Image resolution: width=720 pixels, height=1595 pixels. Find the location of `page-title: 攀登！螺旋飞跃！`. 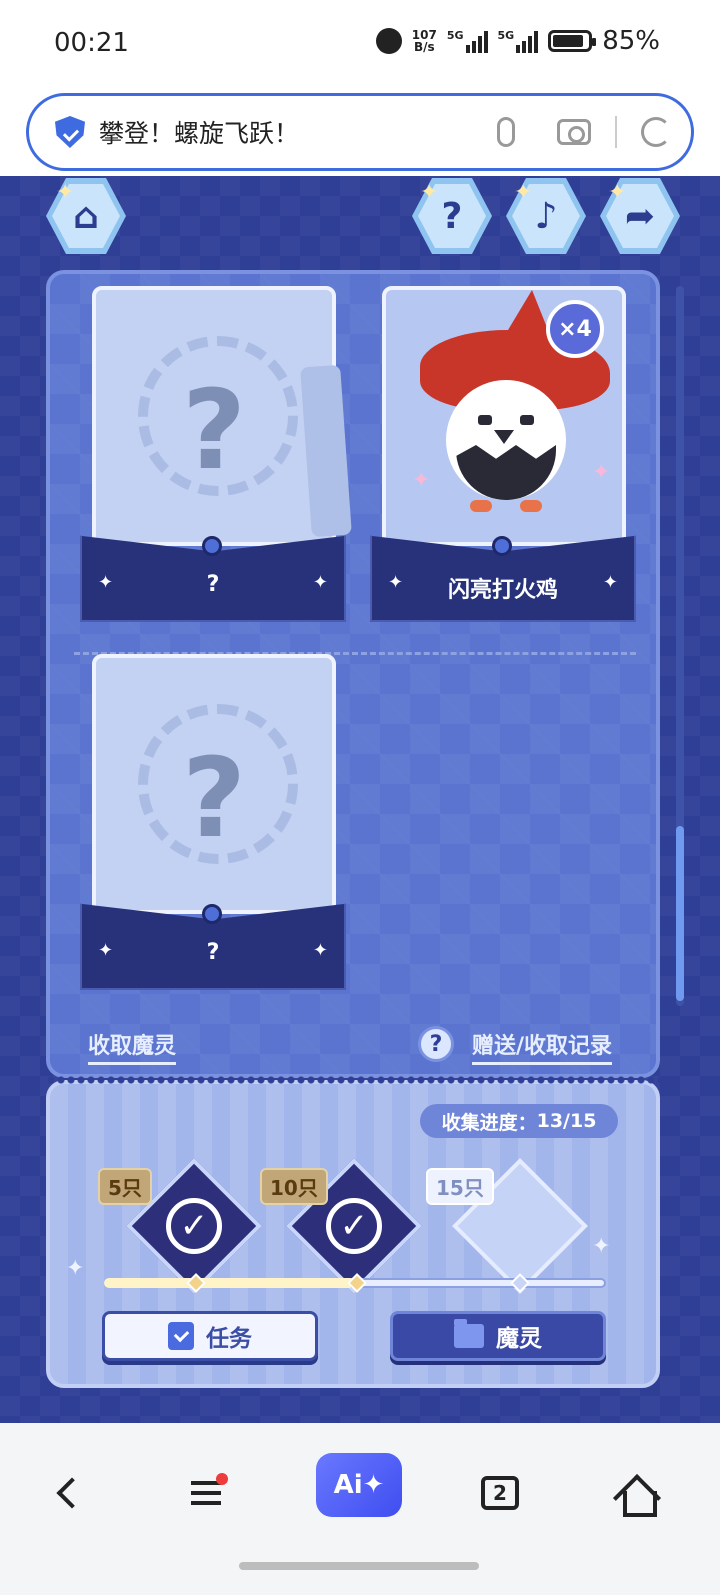

page-title: 攀登！螺旋飞跃！ is located at coordinates (298, 132).